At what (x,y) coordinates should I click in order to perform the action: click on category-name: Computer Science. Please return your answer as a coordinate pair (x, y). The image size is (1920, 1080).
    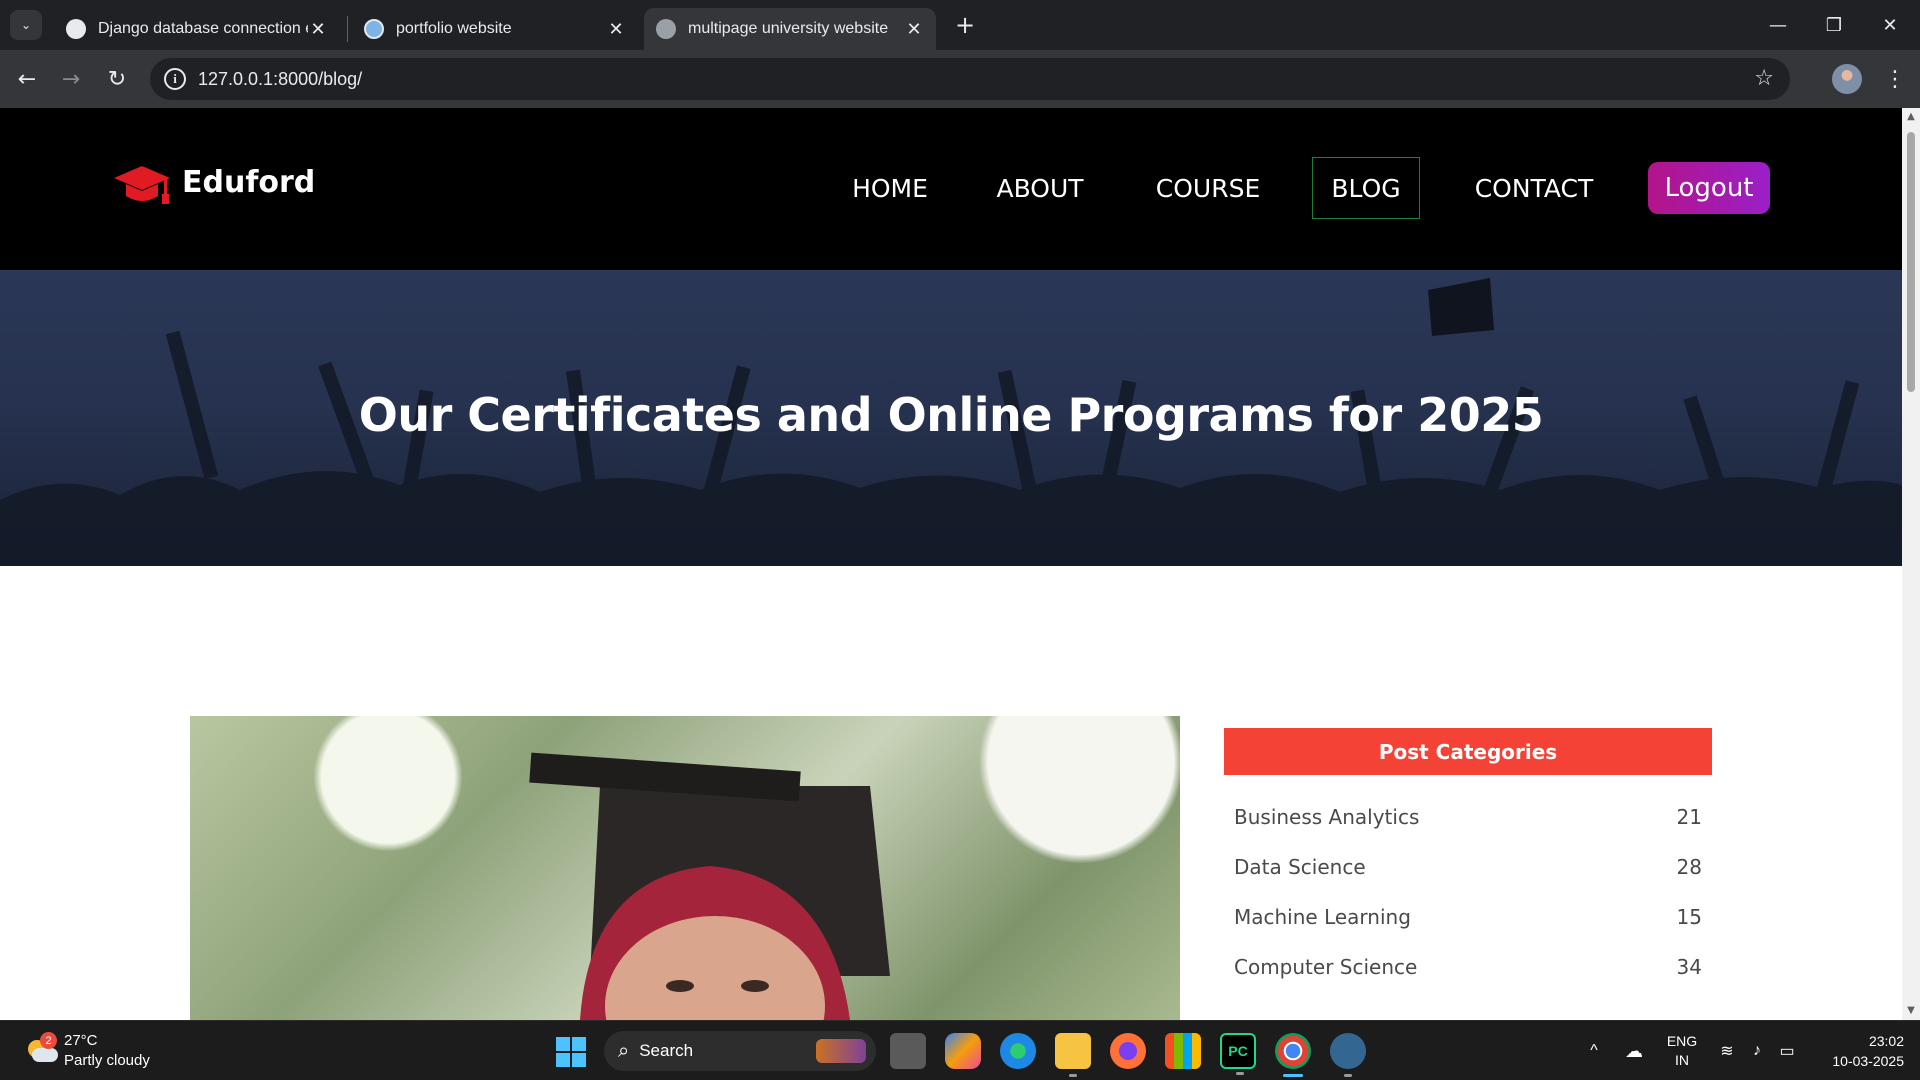
    Looking at the image, I should click on (1325, 967).